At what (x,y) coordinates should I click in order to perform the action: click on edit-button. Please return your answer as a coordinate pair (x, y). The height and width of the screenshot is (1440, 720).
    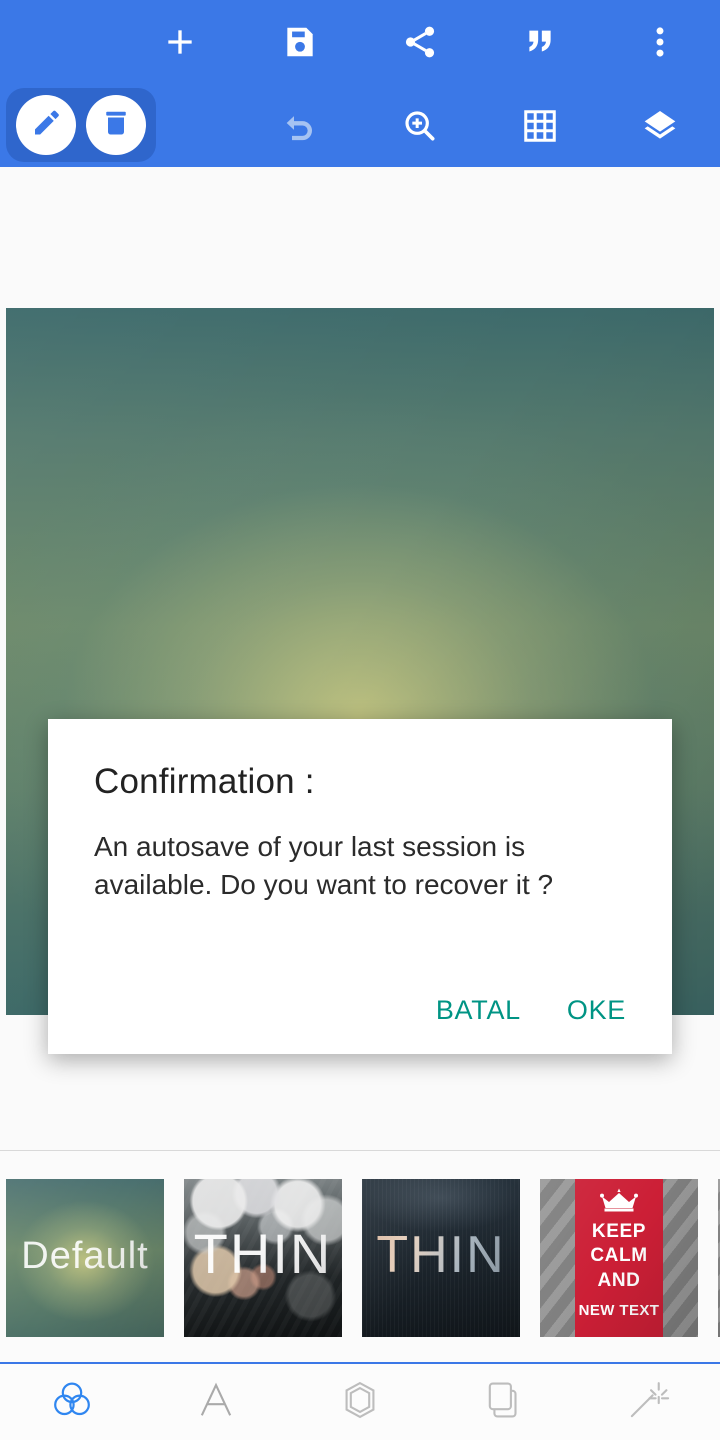
    Looking at the image, I should click on (46, 125).